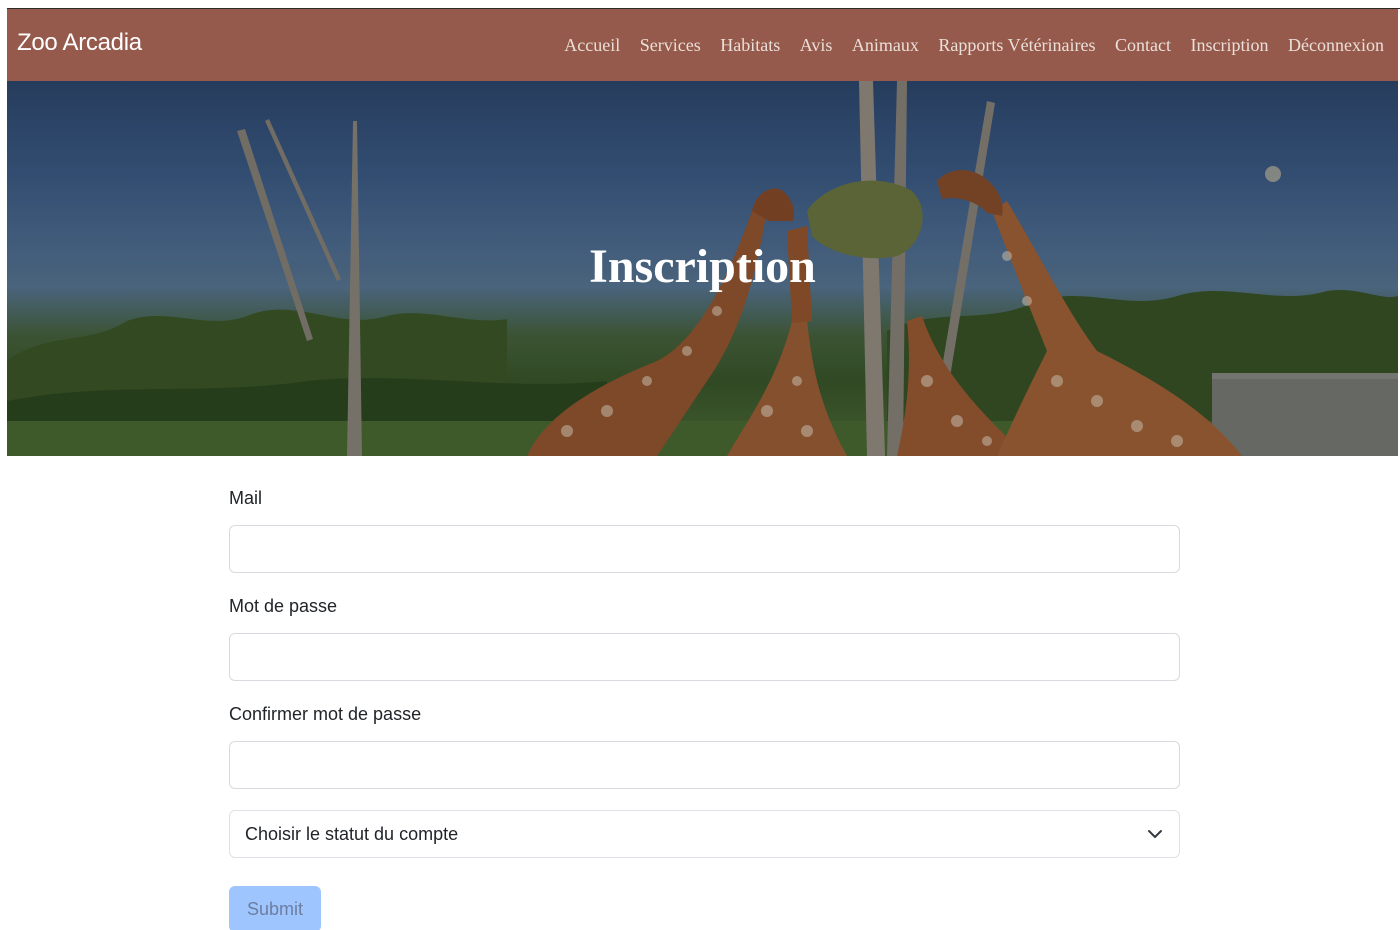 The width and height of the screenshot is (1400, 930). I want to click on confirm-password-group: Confirmer mot de passe, so click(704, 746).